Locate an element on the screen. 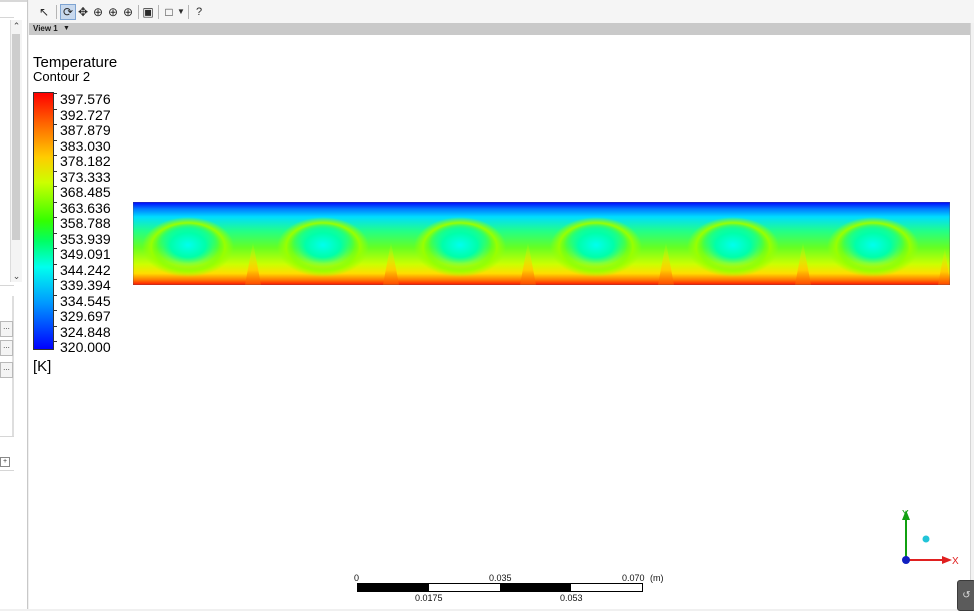  sync-view-button: ↺ is located at coordinates (965, 595).